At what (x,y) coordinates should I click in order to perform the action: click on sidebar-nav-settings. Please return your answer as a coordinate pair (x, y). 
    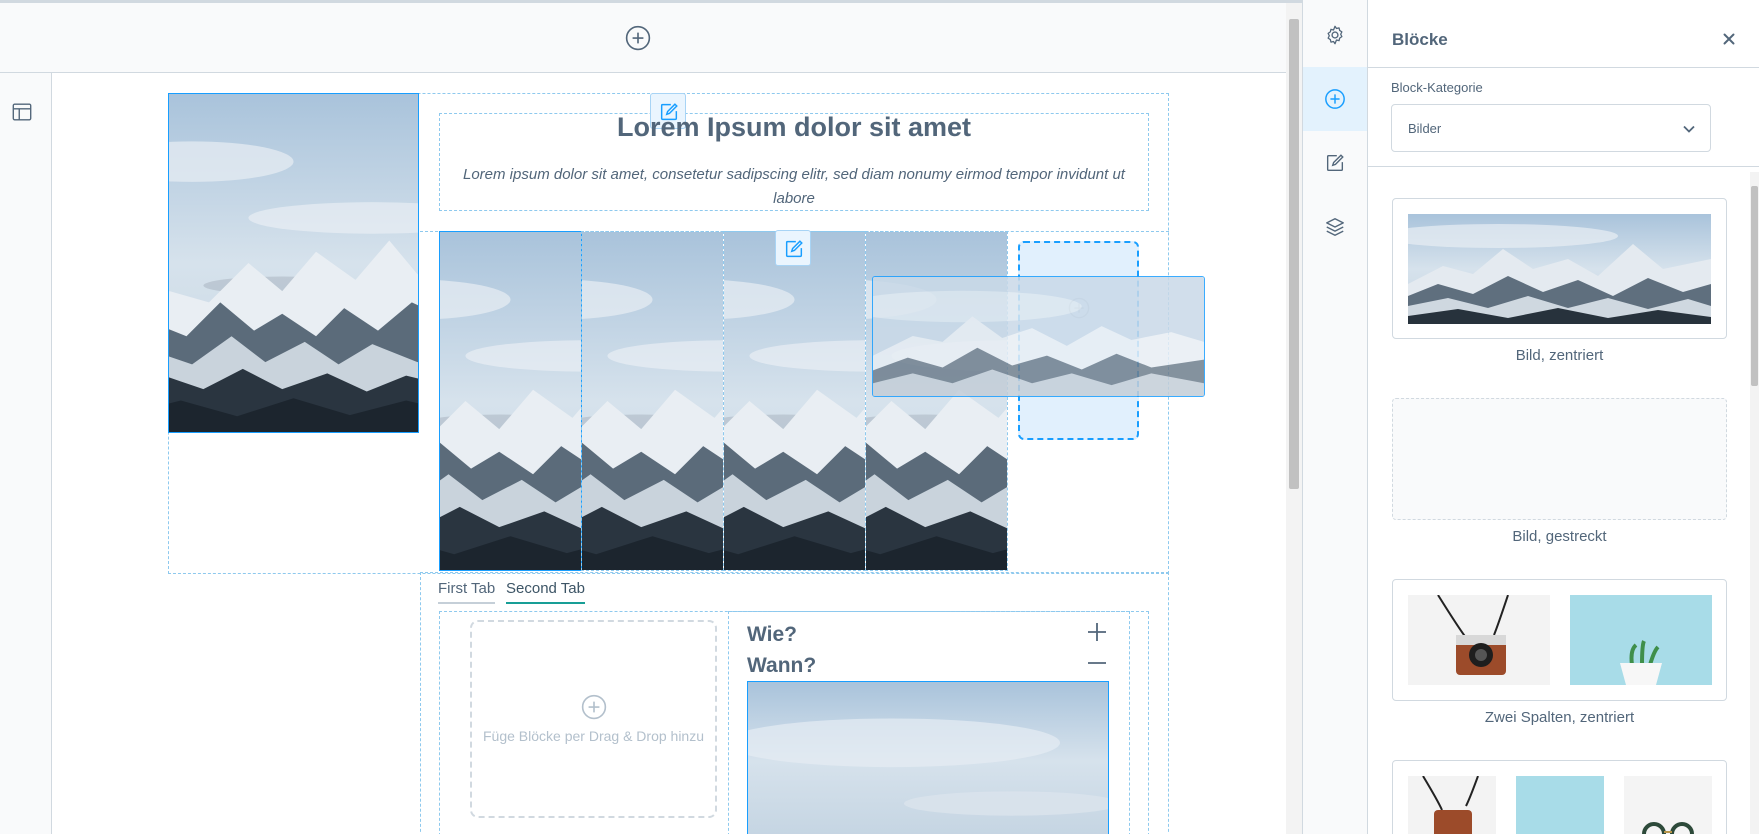
    Looking at the image, I should click on (1335, 35).